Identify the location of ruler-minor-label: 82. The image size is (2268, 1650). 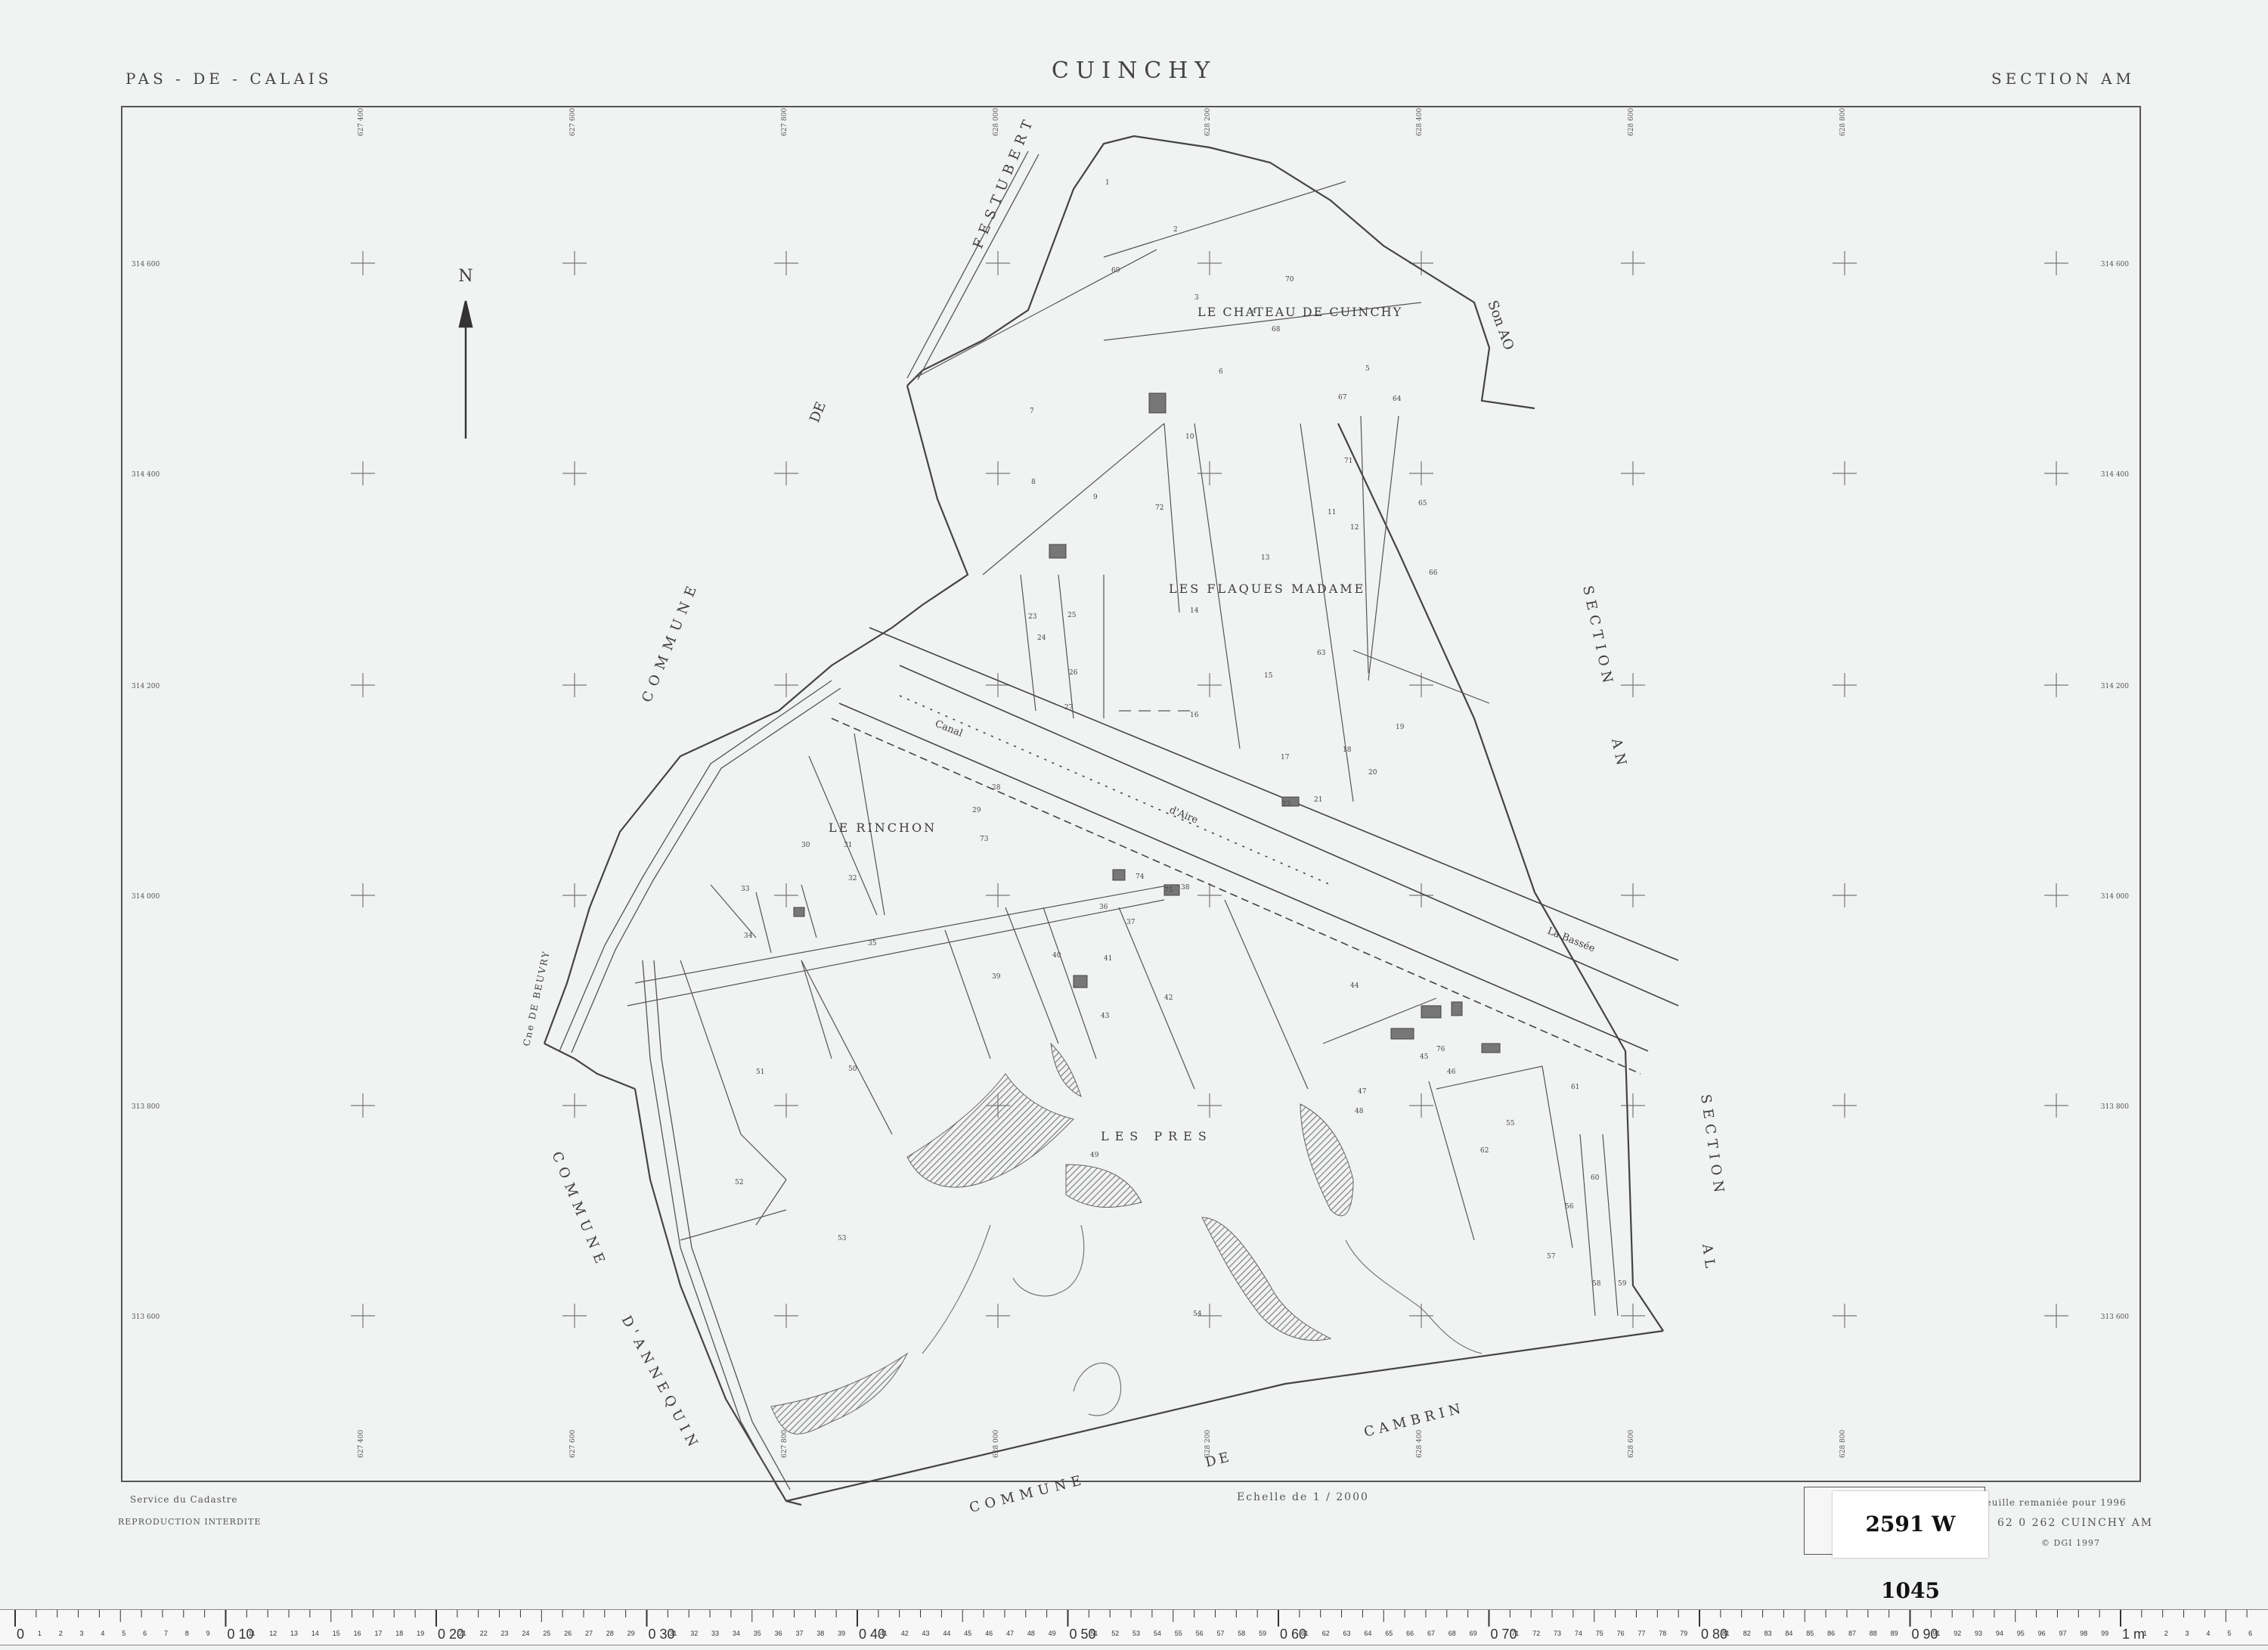
(1747, 1634).